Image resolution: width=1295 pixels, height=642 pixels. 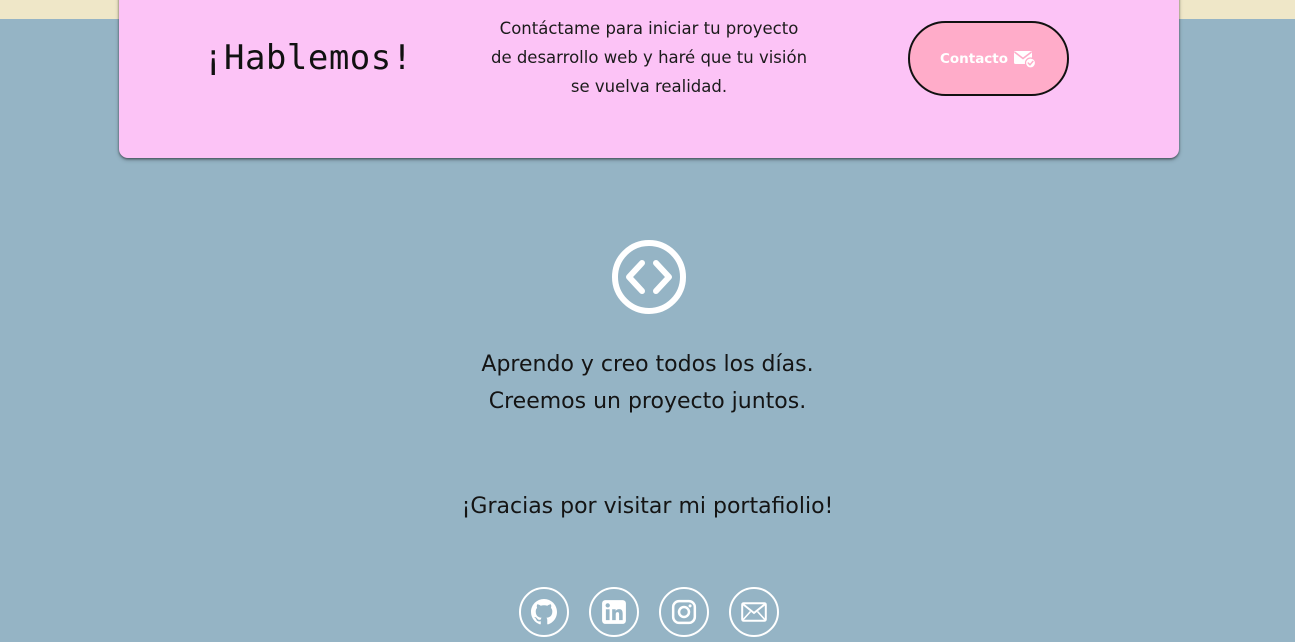 I want to click on instagram-link, so click(x=684, y=612).